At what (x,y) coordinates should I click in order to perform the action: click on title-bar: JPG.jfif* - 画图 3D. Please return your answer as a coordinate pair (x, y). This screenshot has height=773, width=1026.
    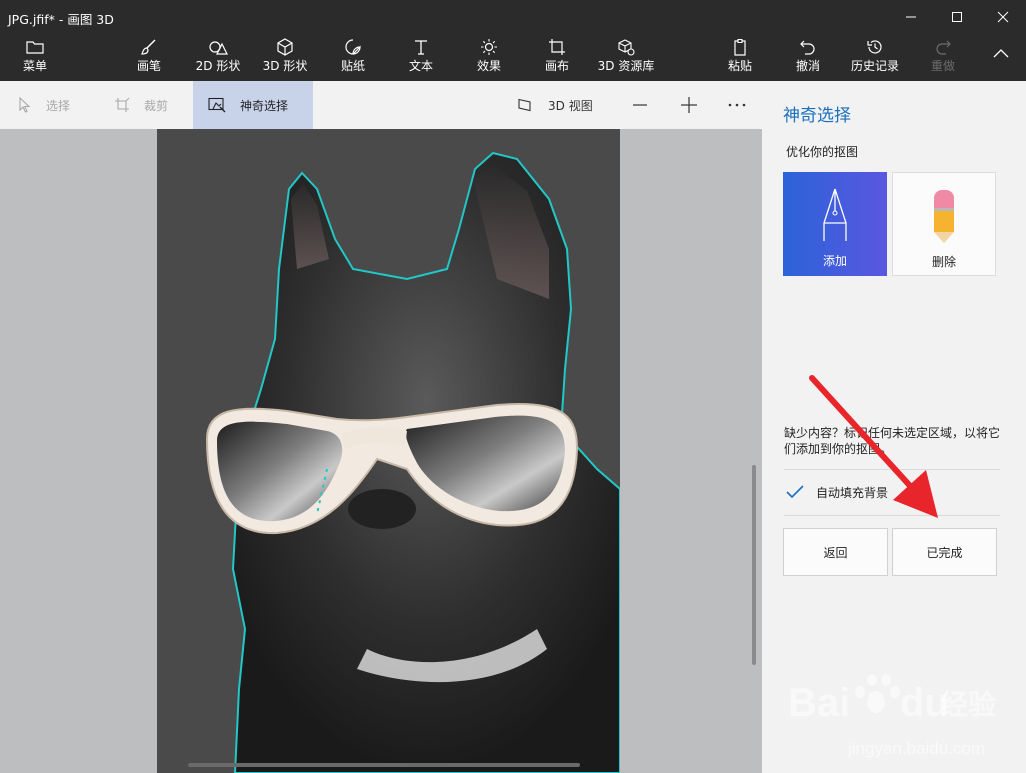
    Looking at the image, I should click on (513, 17).